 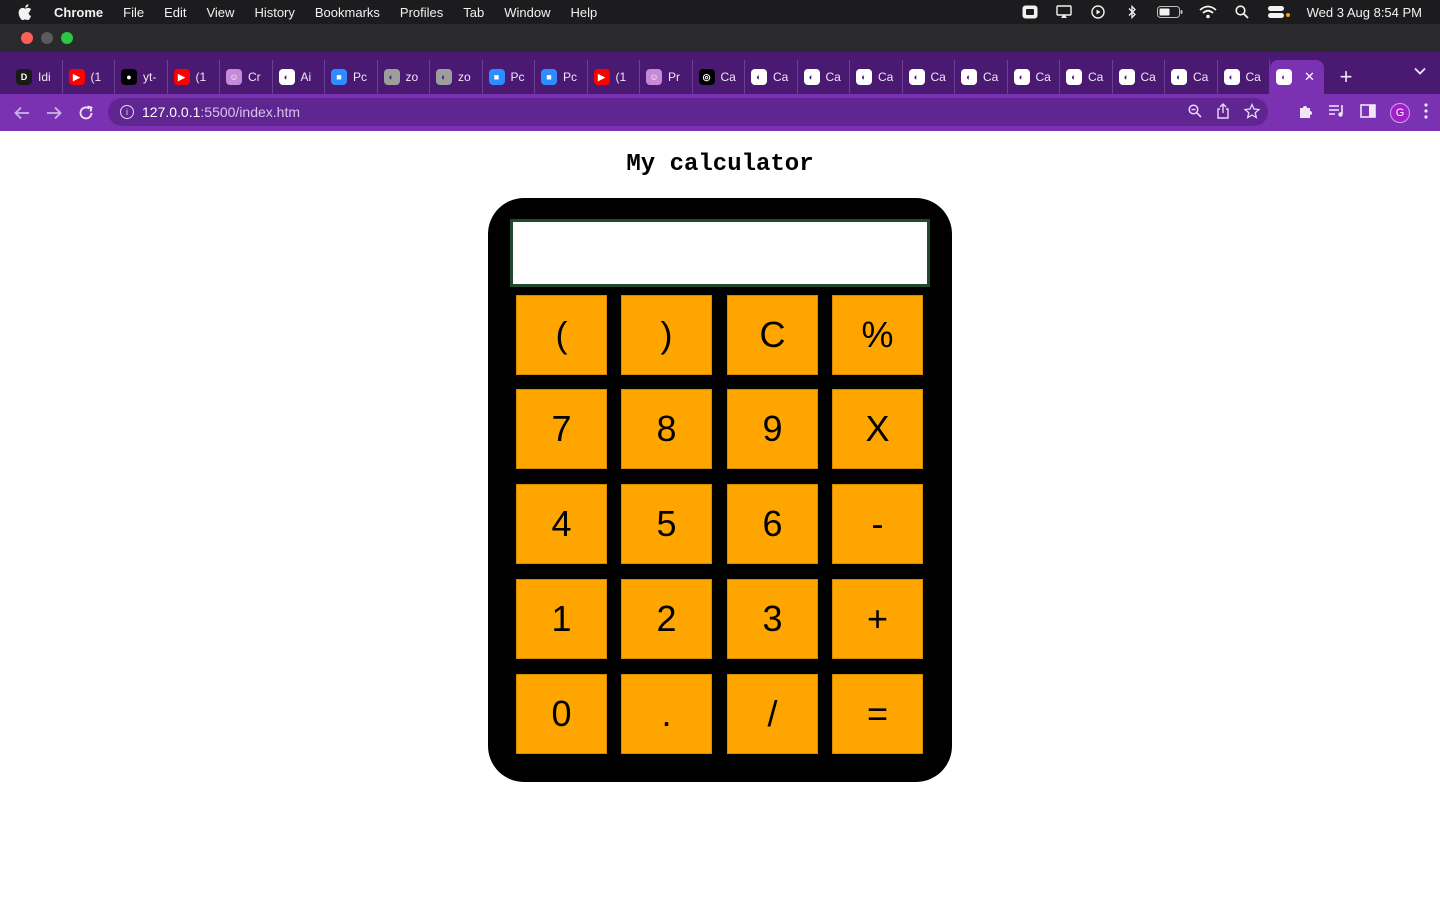 I want to click on active-browser-tab: ◐ ✕, so click(x=1297, y=77).